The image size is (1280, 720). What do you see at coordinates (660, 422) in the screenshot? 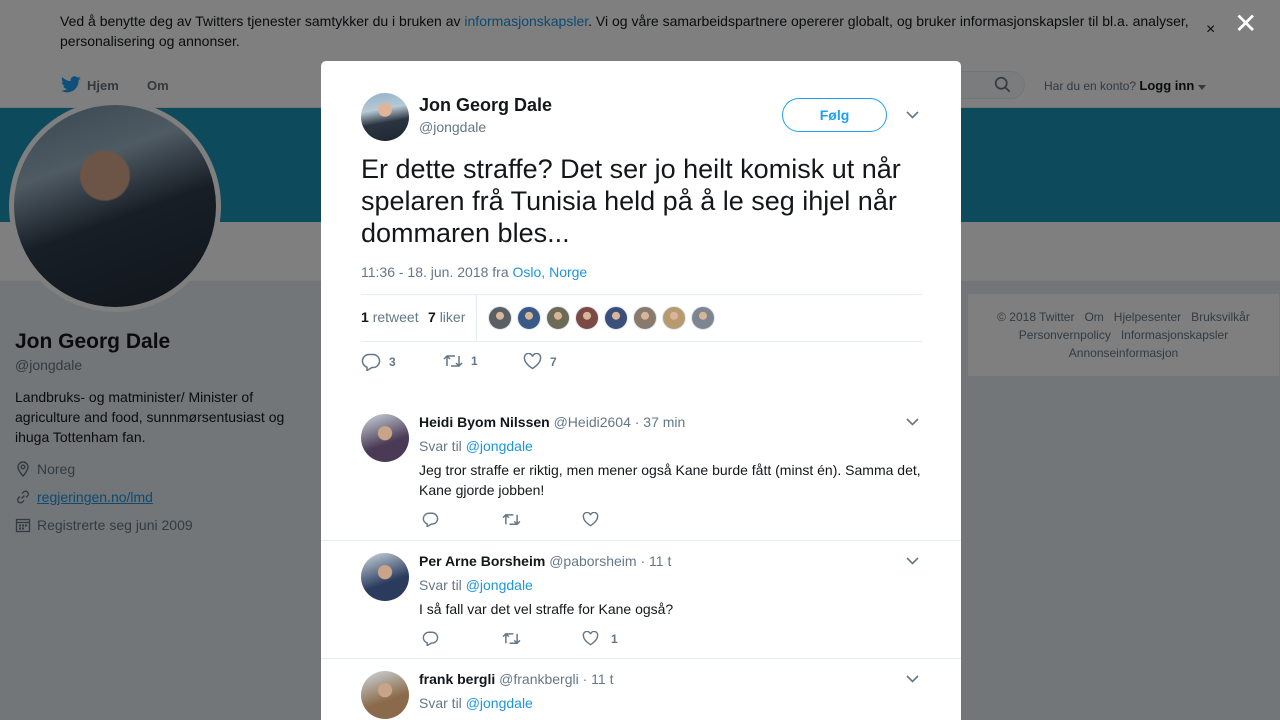
I see `reply-time: · 37 min` at bounding box center [660, 422].